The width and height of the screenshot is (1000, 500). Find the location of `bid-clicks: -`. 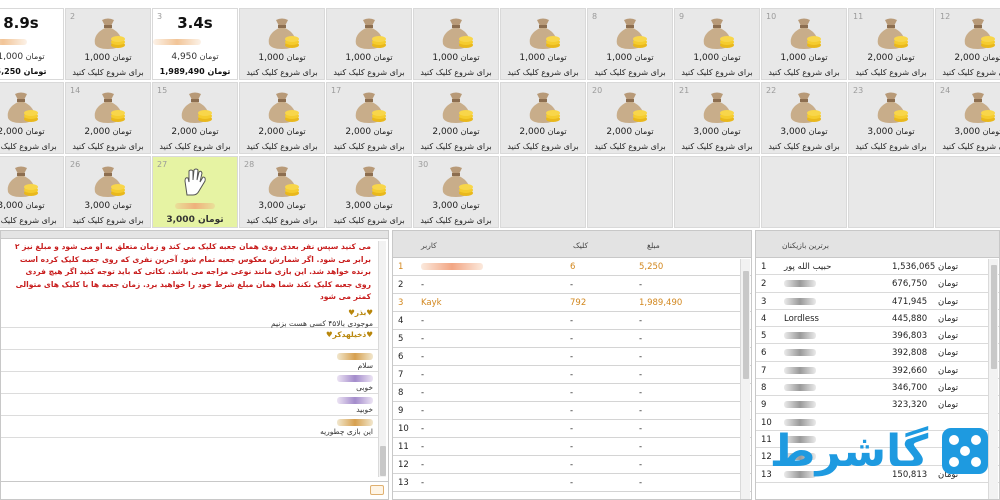

bid-clicks: - is located at coordinates (572, 375).